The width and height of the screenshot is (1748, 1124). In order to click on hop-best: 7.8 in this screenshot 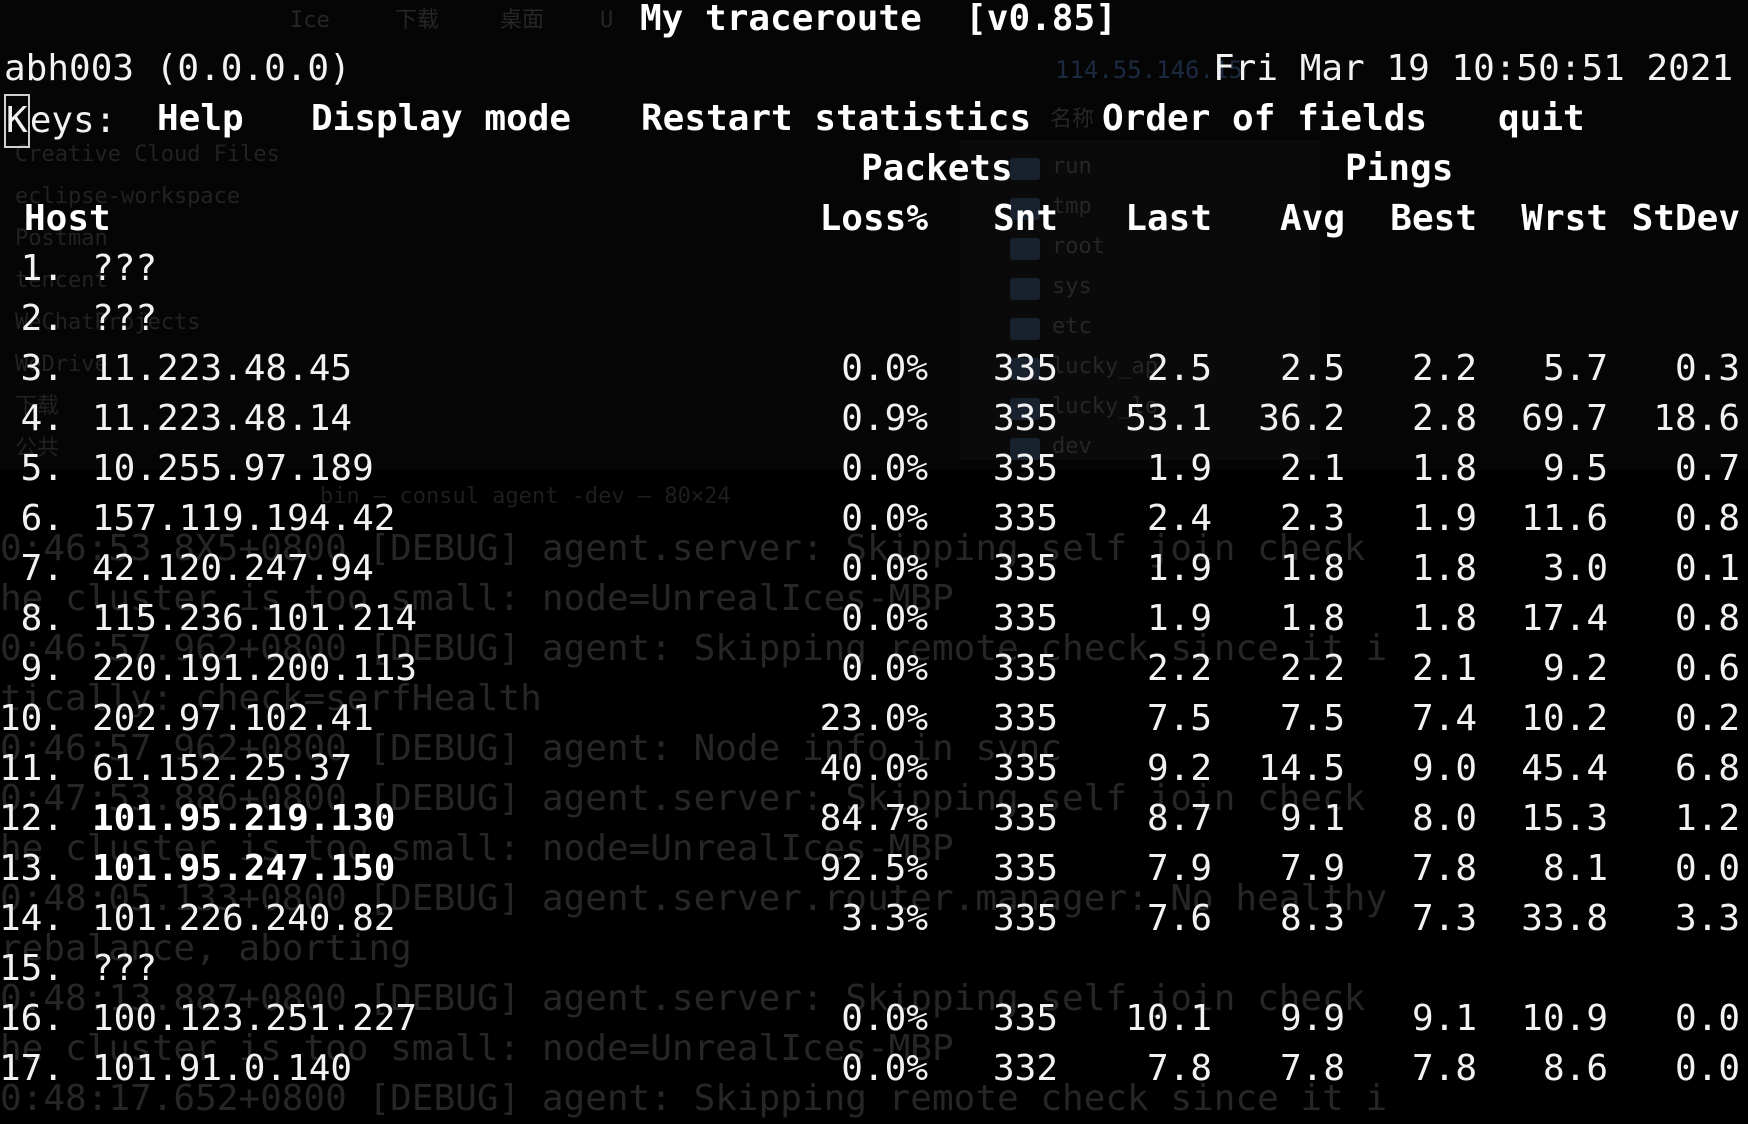, I will do `click(1444, 1068)`.